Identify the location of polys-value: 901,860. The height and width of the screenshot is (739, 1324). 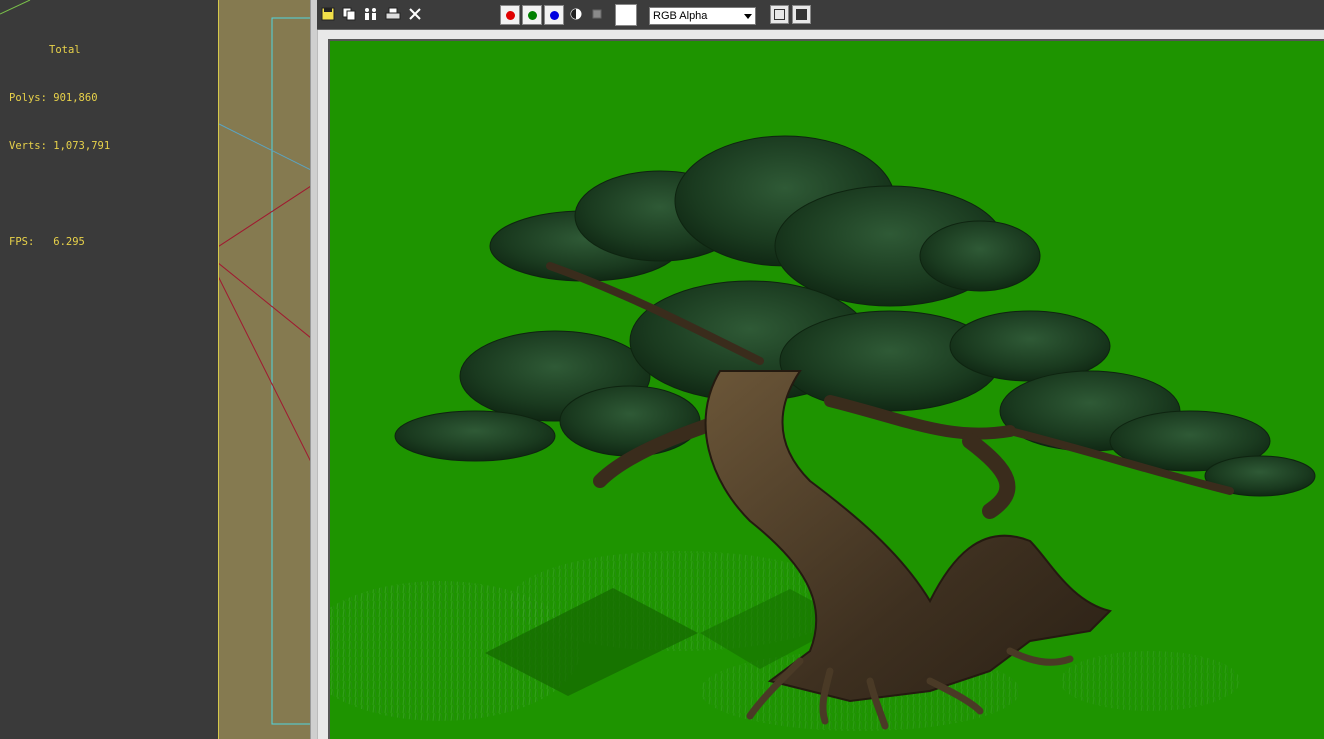
(75, 98).